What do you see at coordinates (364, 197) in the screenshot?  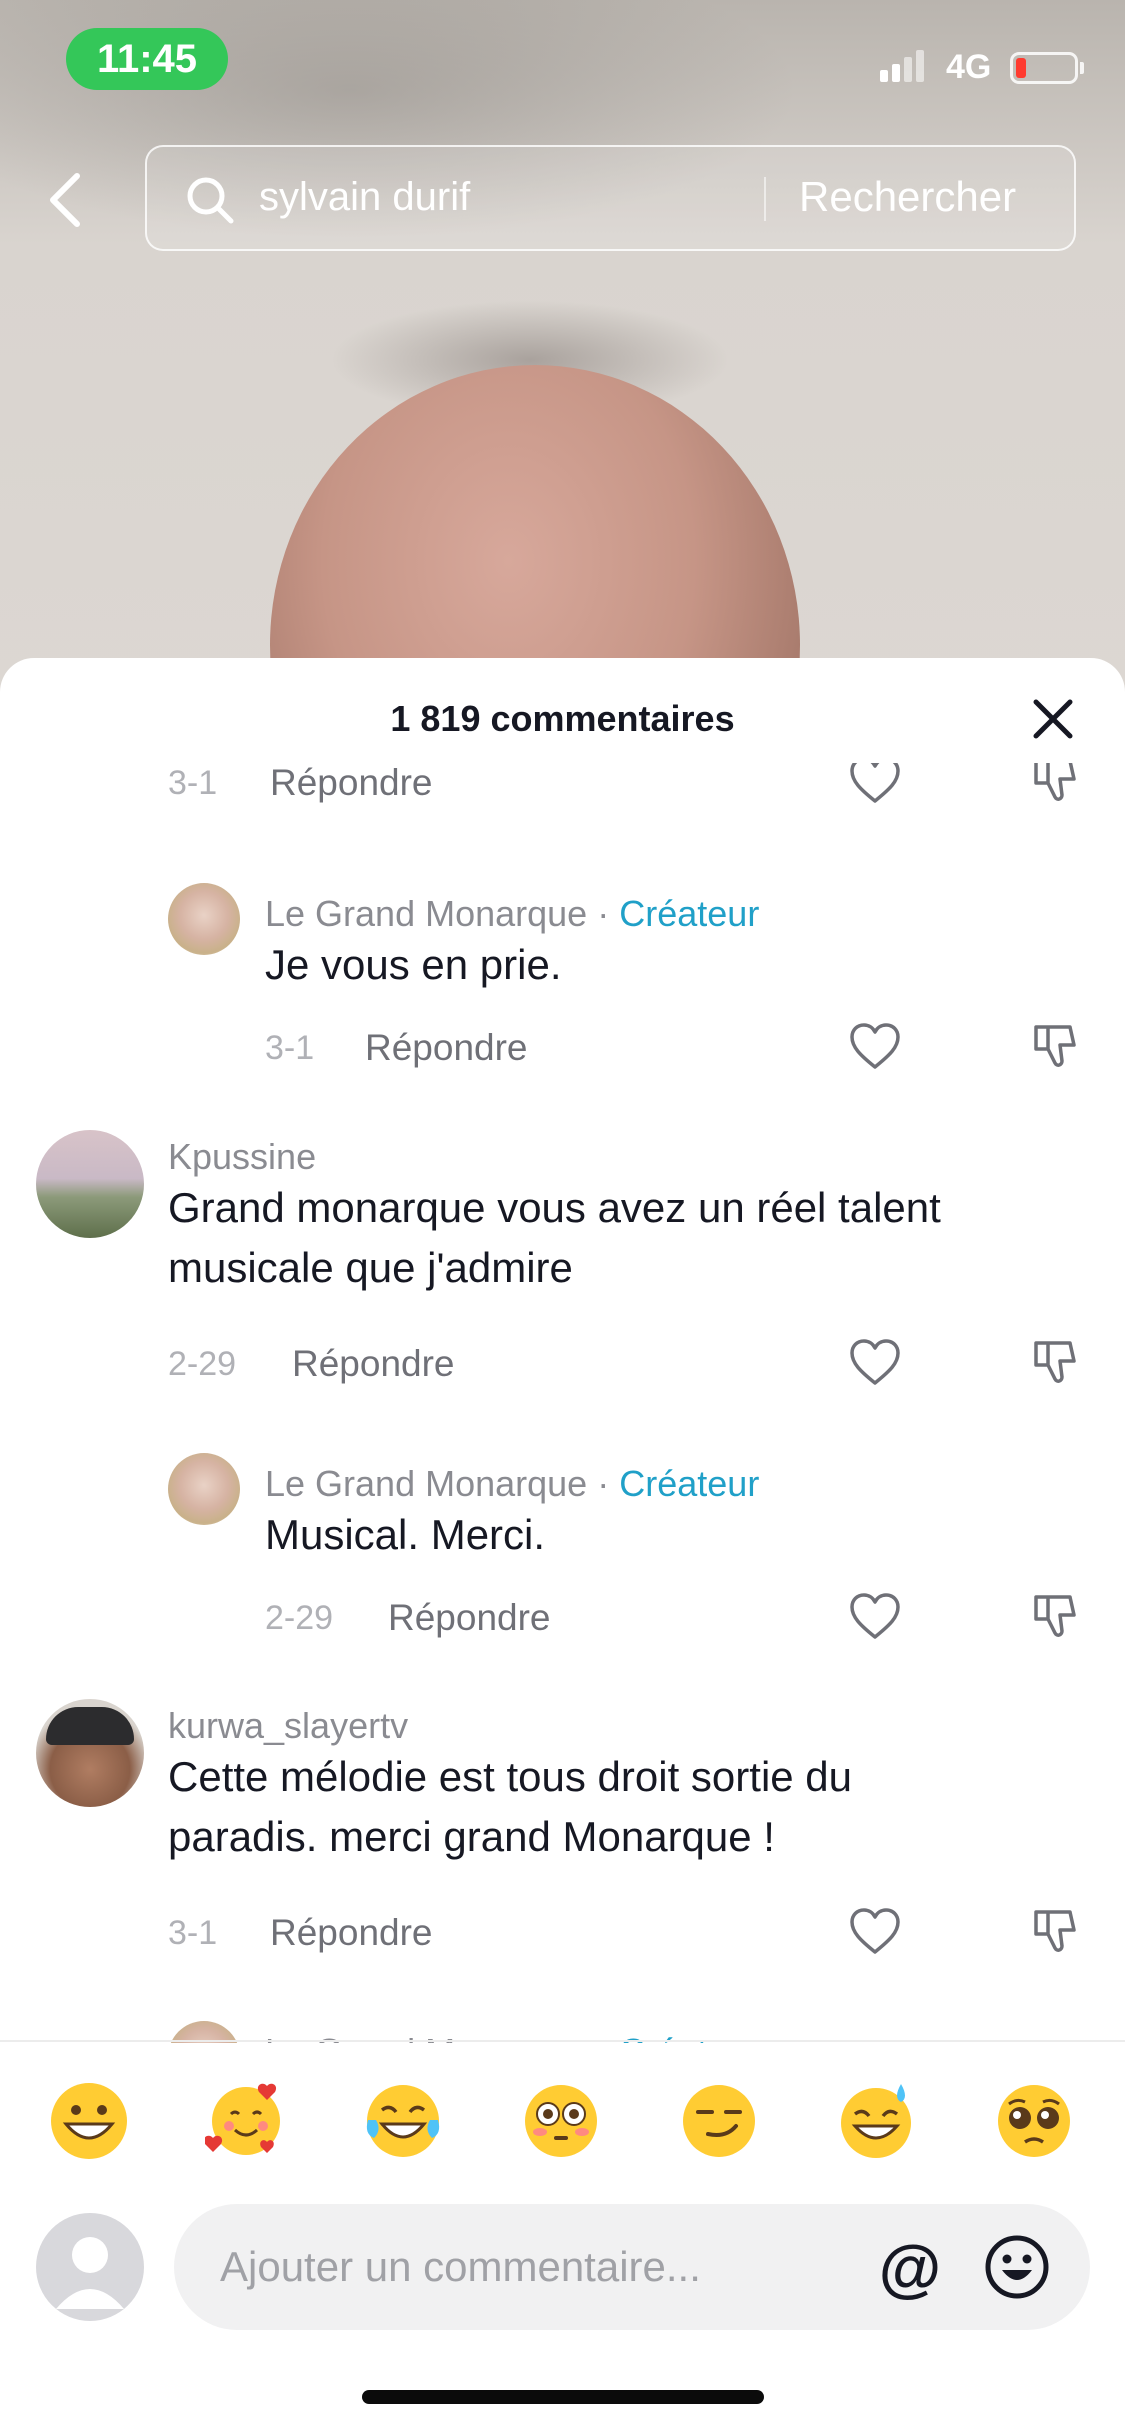 I see `search-query: sylvain durif` at bounding box center [364, 197].